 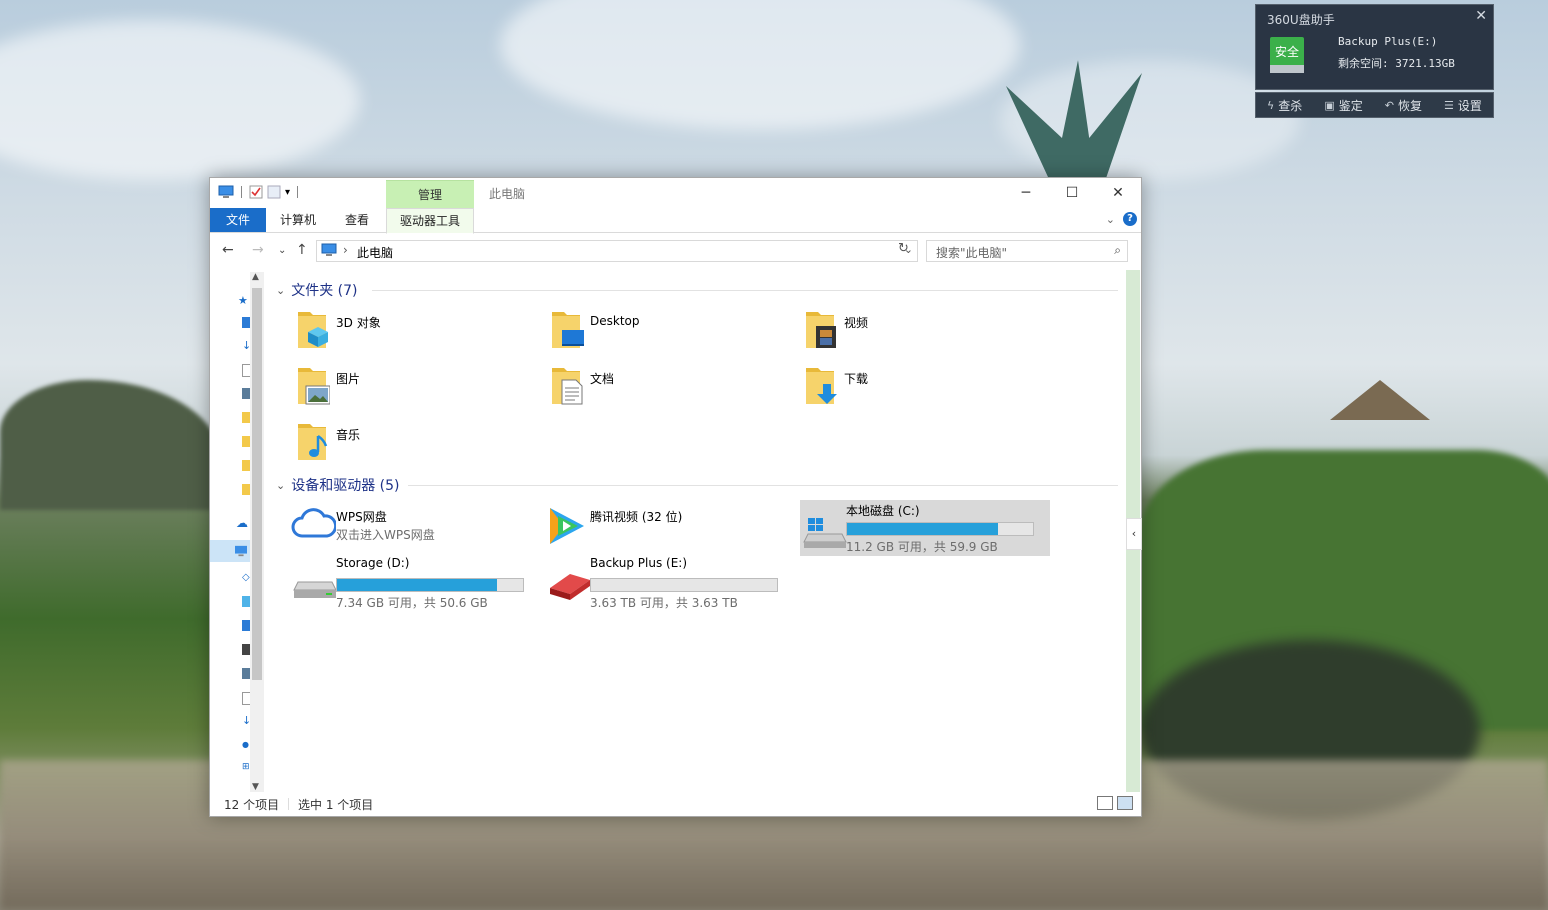 I want to click on usb-drive-icon: 安全, so click(x=1287, y=55).